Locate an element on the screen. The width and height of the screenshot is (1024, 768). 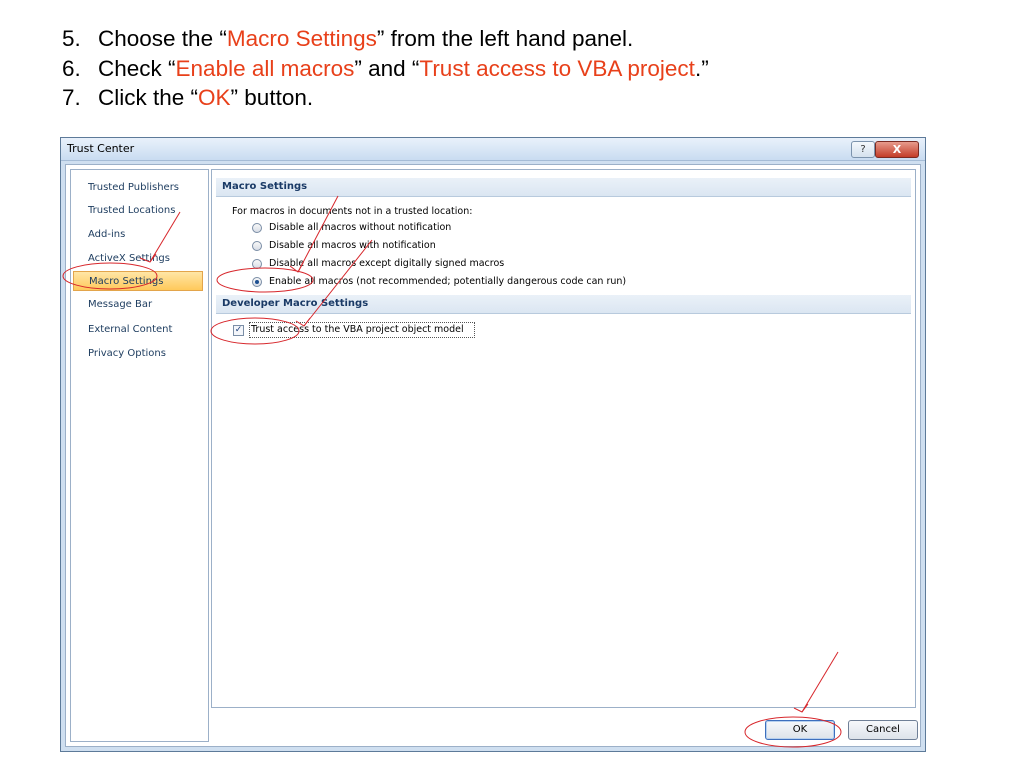
nav-item-external-content: External Content is located at coordinates (138, 330).